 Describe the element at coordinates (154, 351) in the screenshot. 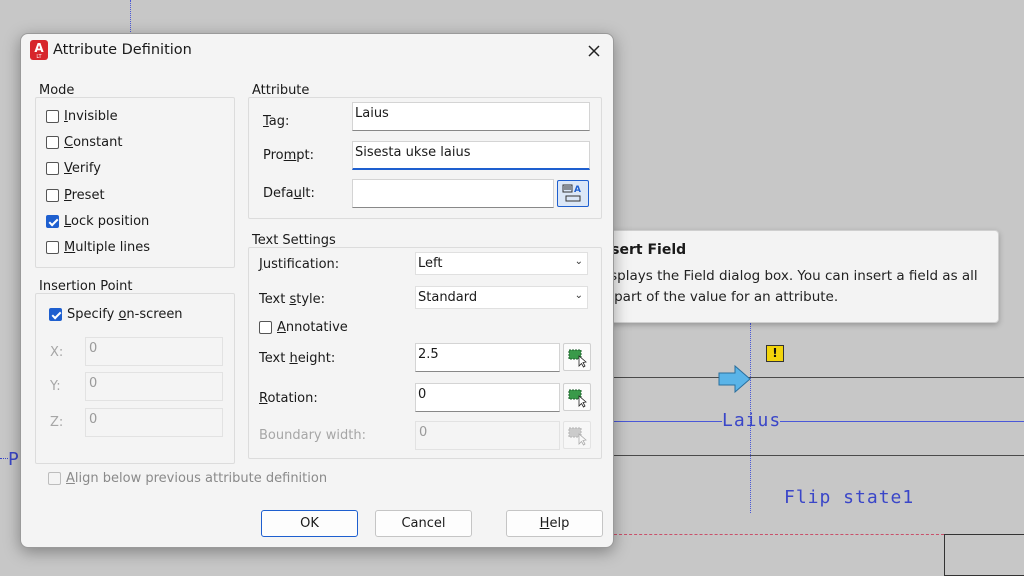

I see `x-input: 0` at that location.